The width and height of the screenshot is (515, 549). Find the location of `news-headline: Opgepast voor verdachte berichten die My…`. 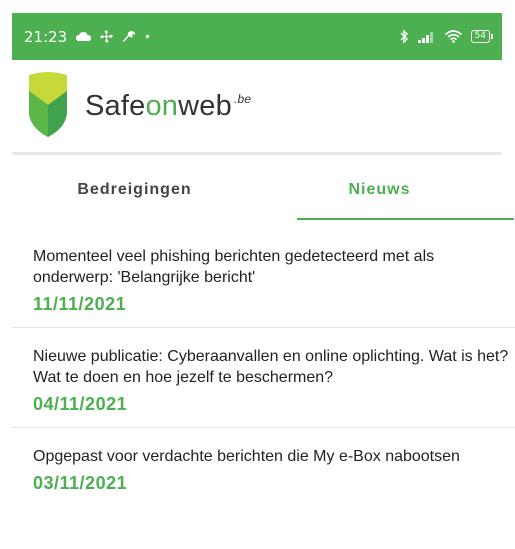

news-headline: Opgepast voor verdachte berichten die My… is located at coordinates (246, 456).